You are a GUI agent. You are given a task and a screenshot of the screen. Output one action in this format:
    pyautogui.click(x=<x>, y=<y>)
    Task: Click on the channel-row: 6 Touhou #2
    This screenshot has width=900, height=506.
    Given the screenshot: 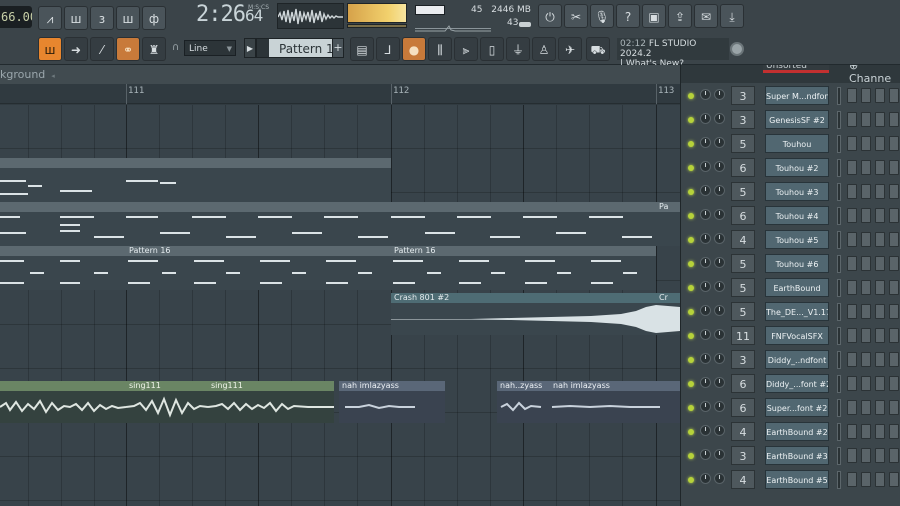 What is the action you would take?
    pyautogui.click(x=790, y=168)
    